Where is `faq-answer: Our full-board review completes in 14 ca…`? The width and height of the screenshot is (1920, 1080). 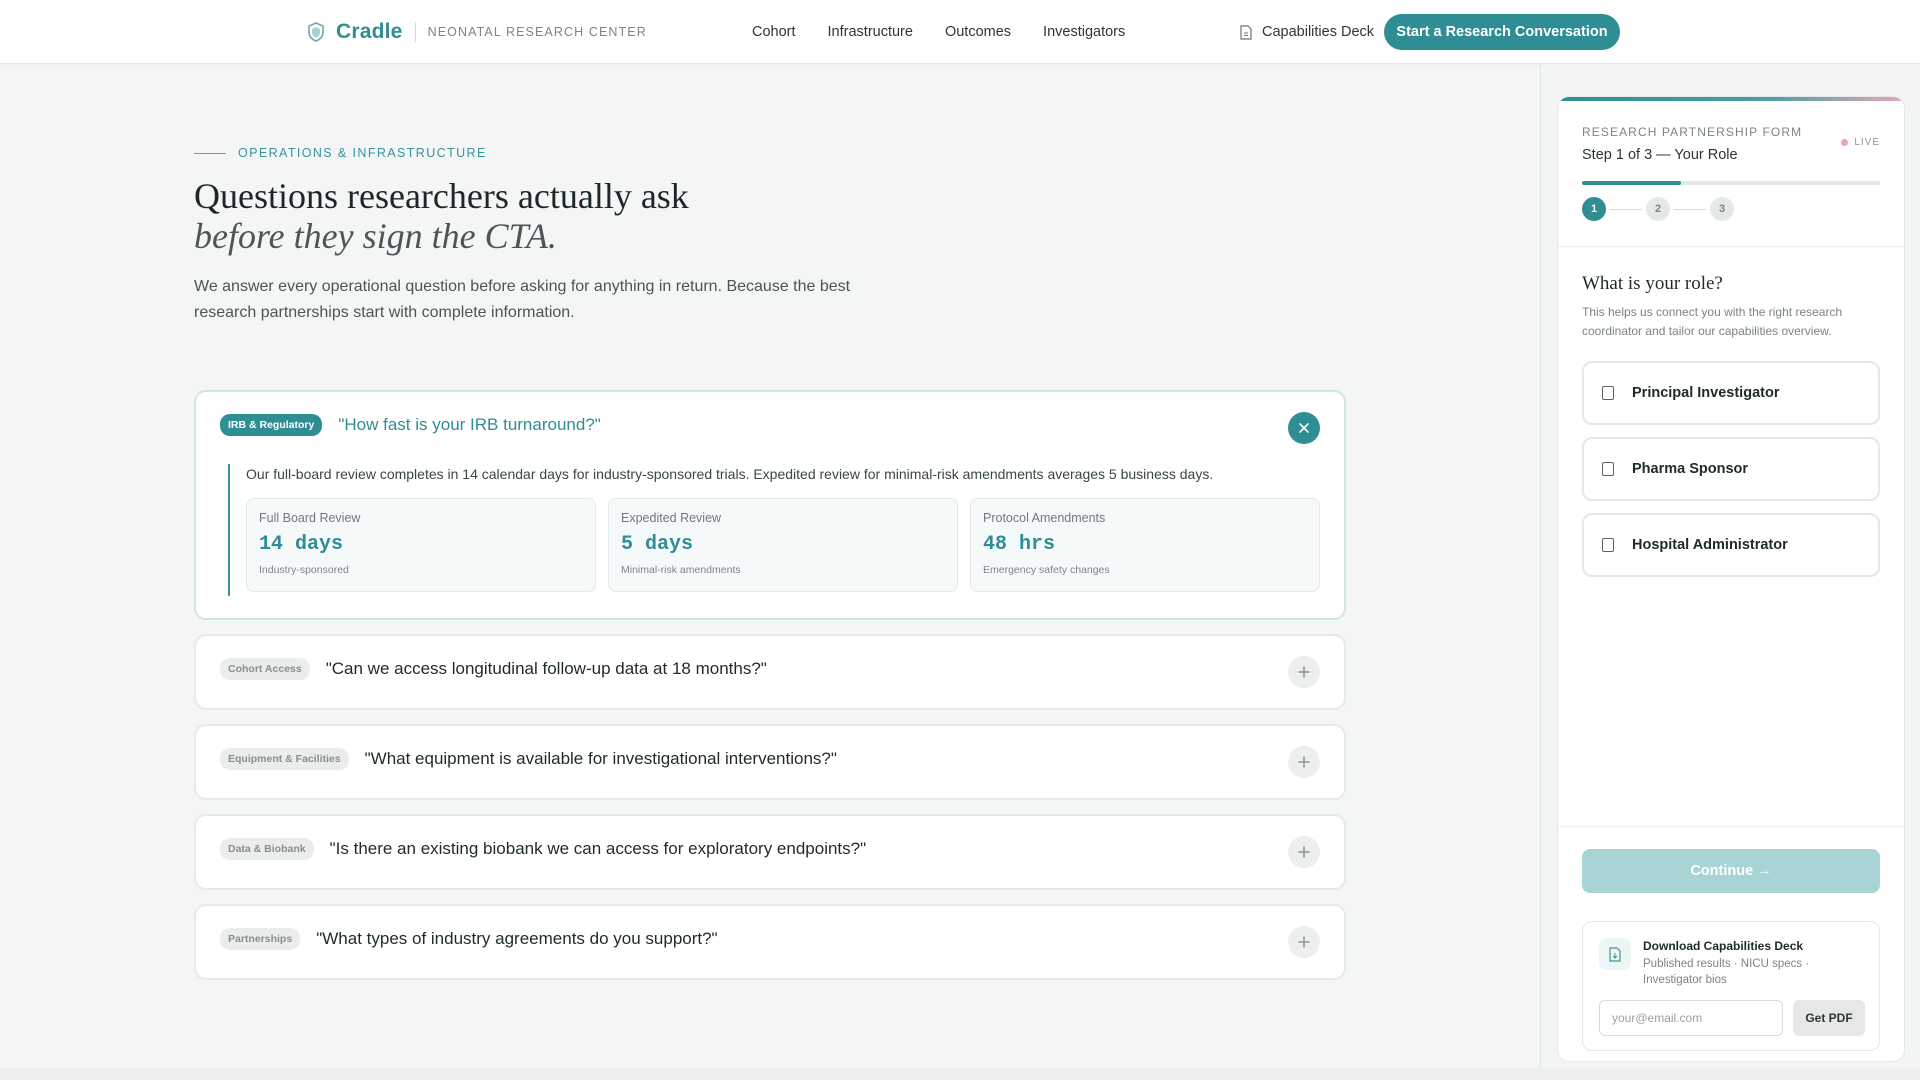 faq-answer: Our full-board review completes in 14 ca… is located at coordinates (730, 474).